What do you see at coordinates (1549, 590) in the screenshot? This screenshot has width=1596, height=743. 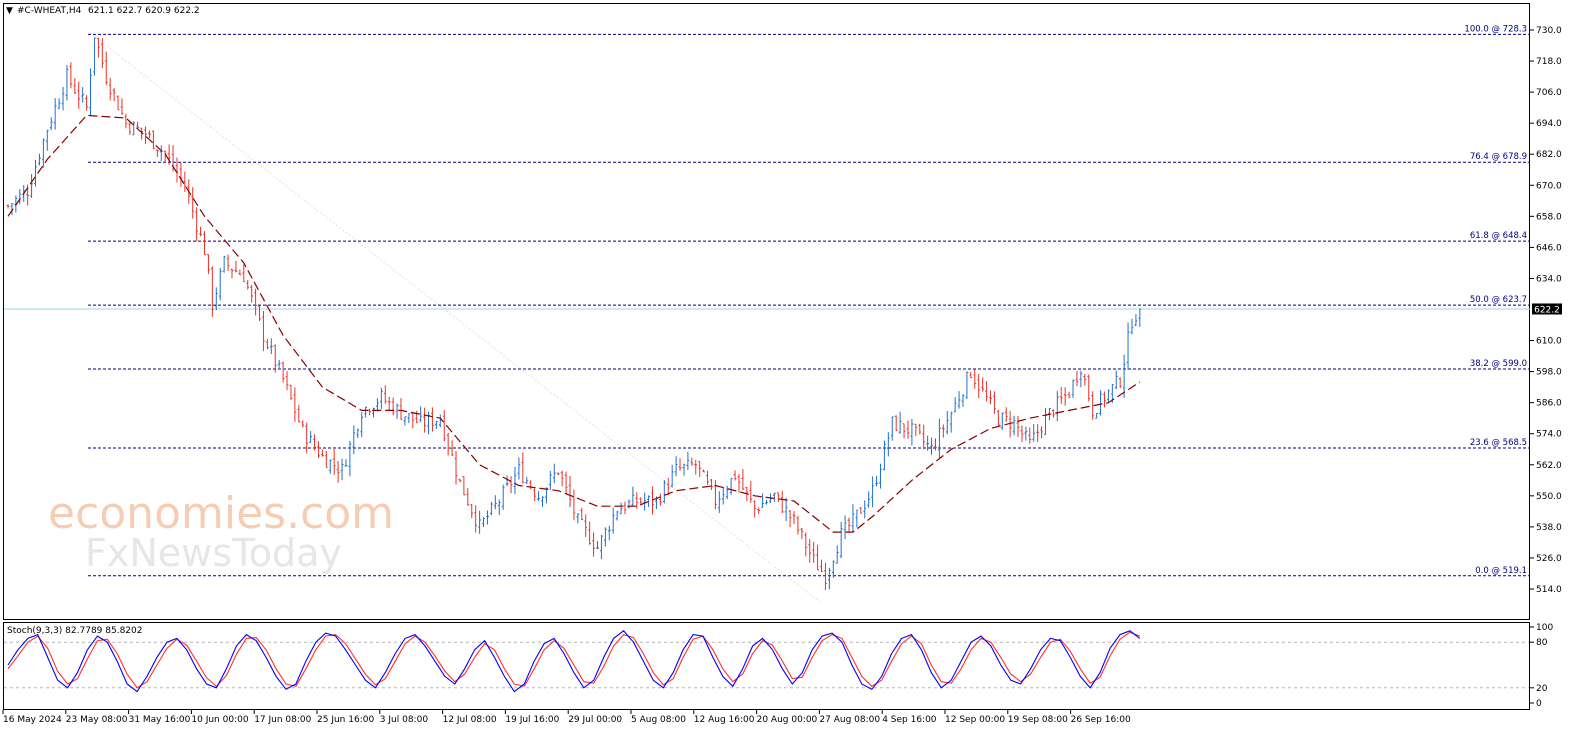 I see `price-tick-label: 514.0` at bounding box center [1549, 590].